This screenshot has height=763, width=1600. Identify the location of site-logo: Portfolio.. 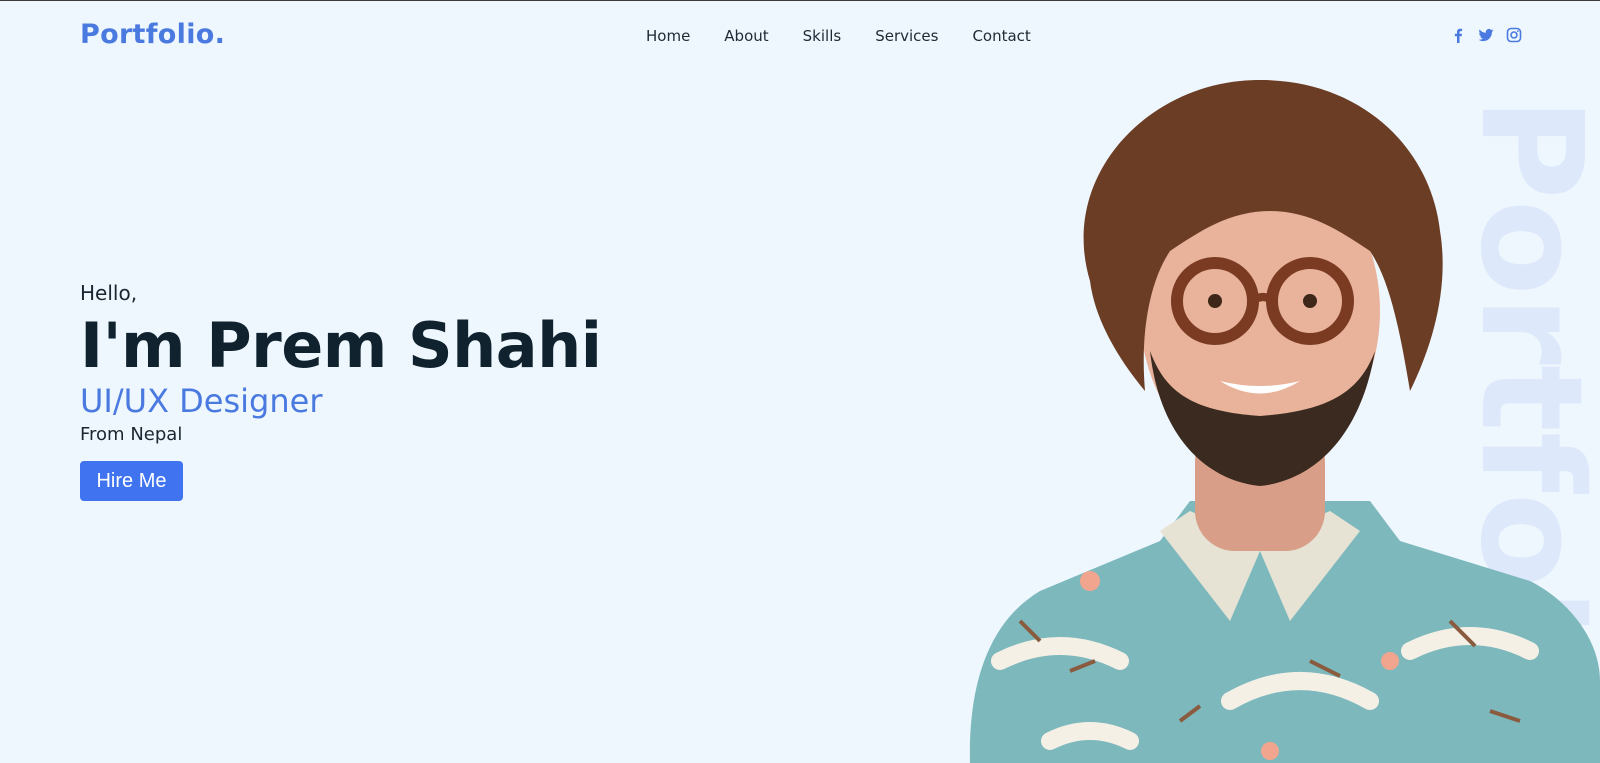
(152, 34).